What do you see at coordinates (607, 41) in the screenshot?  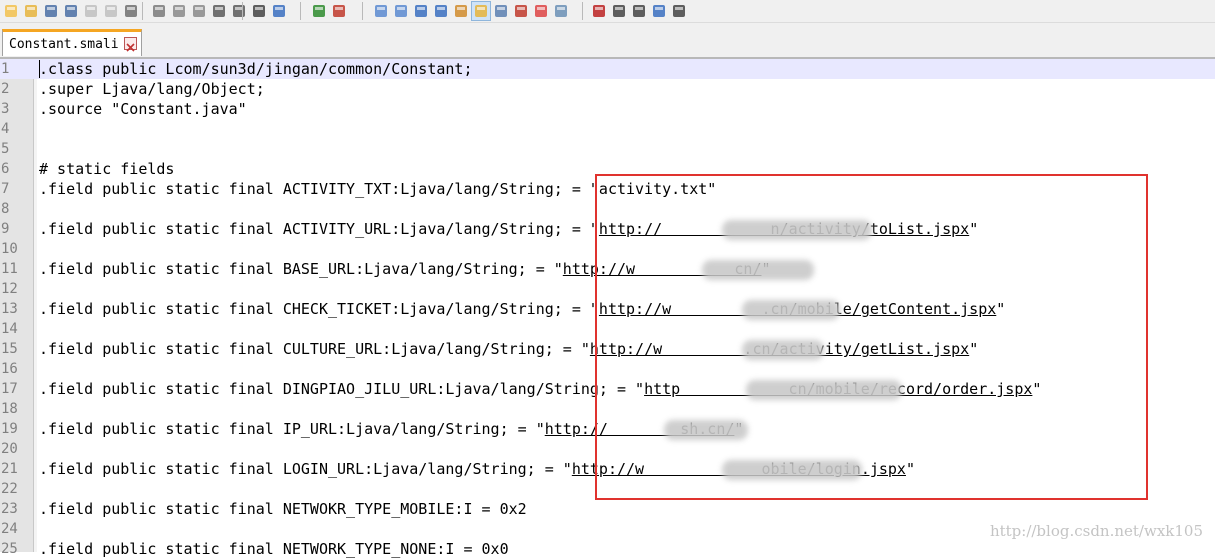 I see `tab-bar: Constant.smali` at bounding box center [607, 41].